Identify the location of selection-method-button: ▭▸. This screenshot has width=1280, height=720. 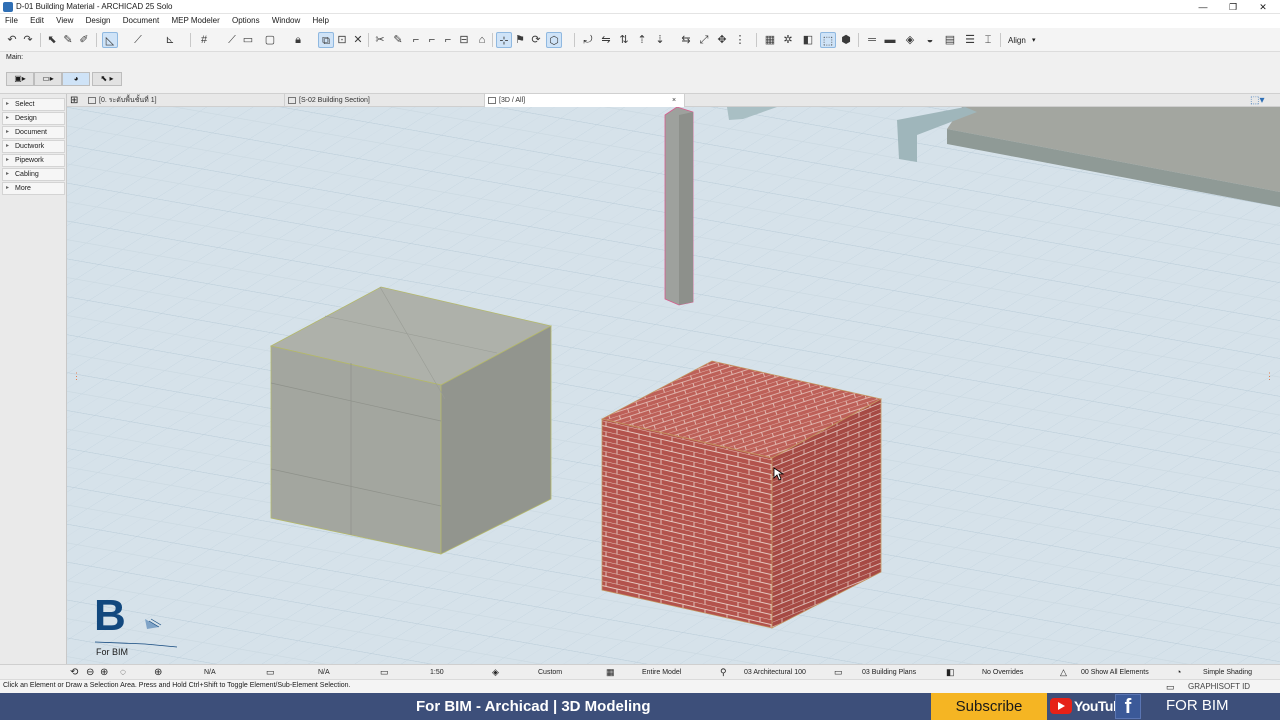
(48, 79).